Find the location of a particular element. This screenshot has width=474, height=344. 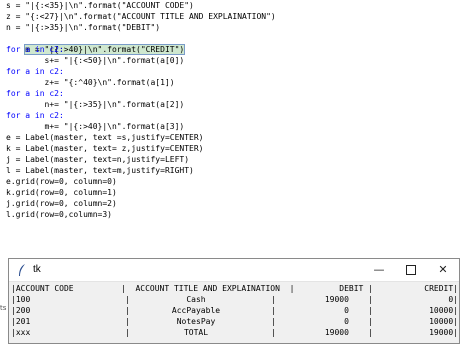

code-line: l.grid(row=0,column=3) is located at coordinates (59, 214).